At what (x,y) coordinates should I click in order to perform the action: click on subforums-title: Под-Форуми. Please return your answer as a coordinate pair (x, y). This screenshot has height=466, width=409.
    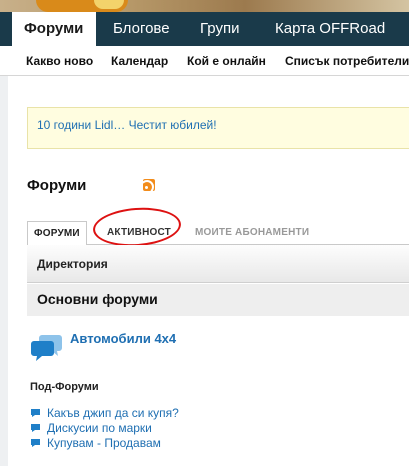
    Looking at the image, I should click on (64, 387).